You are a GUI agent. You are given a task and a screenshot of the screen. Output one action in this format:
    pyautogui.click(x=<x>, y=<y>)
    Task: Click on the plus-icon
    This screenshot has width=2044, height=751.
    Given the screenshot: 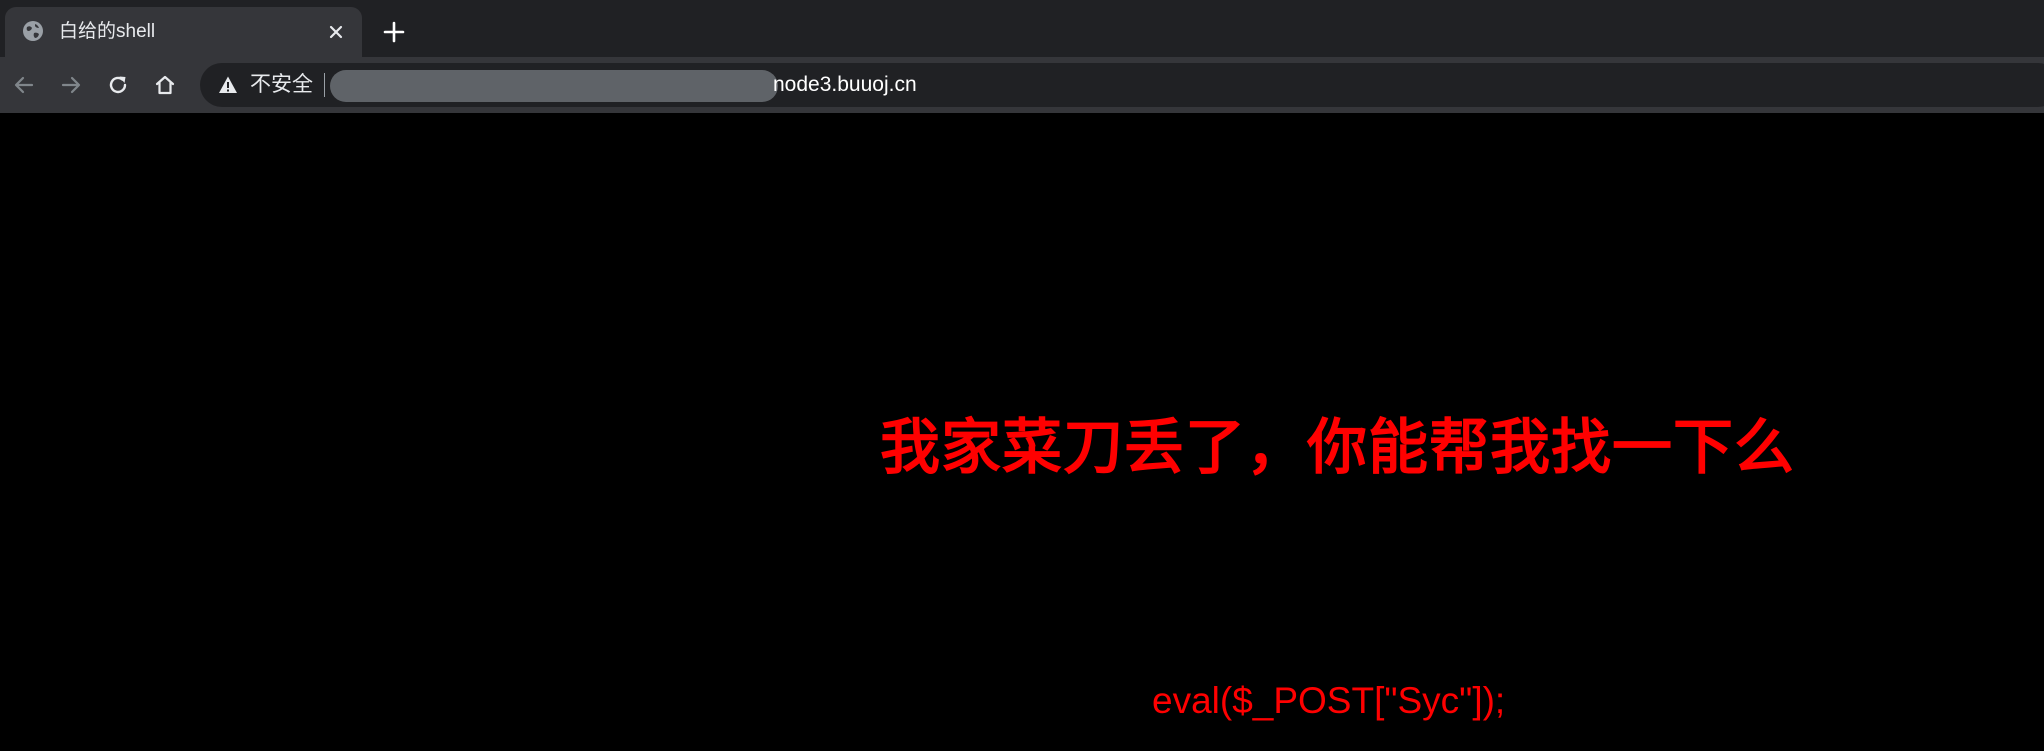 What is the action you would take?
    pyautogui.click(x=394, y=32)
    